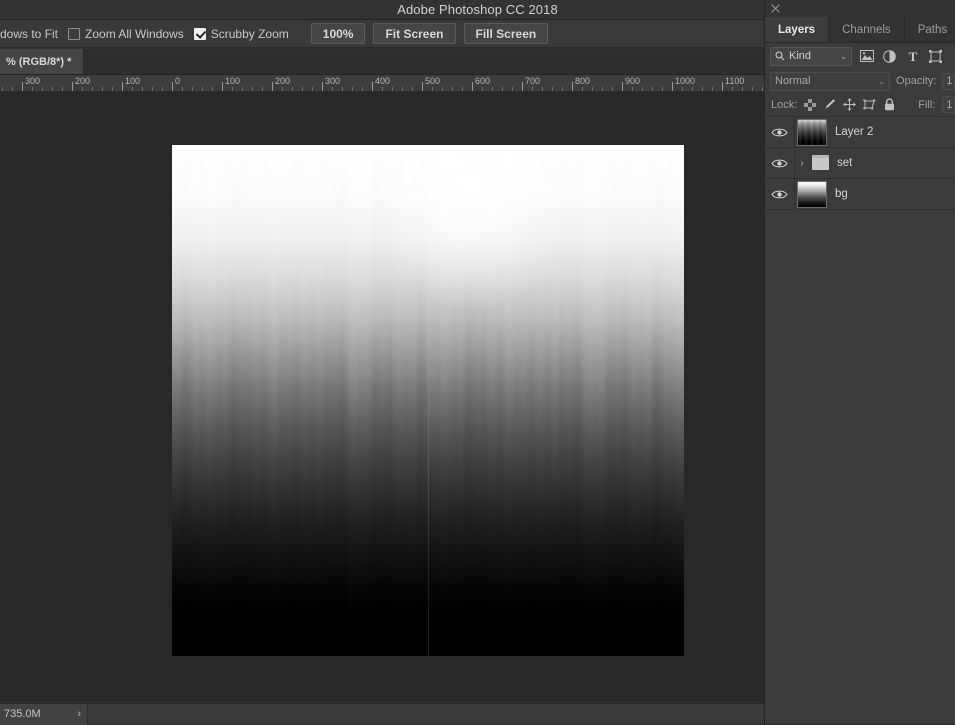 This screenshot has height=725, width=955. Describe the element at coordinates (830, 81) in the screenshot. I see `blend-mode-select: Normal ⌄` at that location.